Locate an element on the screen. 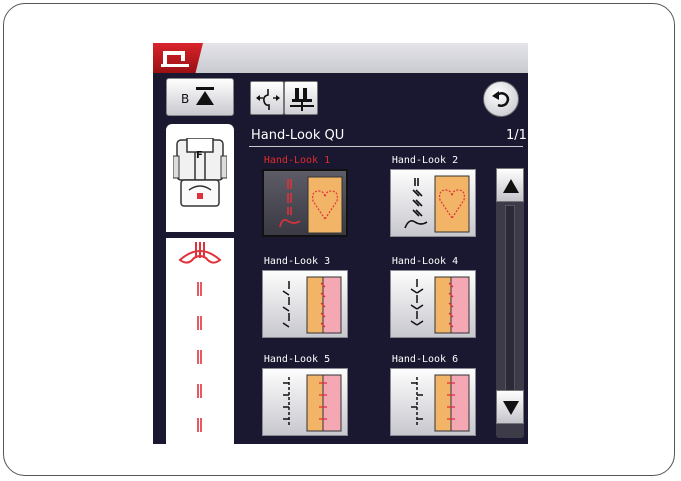  pattern-label: Hand-Look 5 is located at coordinates (297, 359).